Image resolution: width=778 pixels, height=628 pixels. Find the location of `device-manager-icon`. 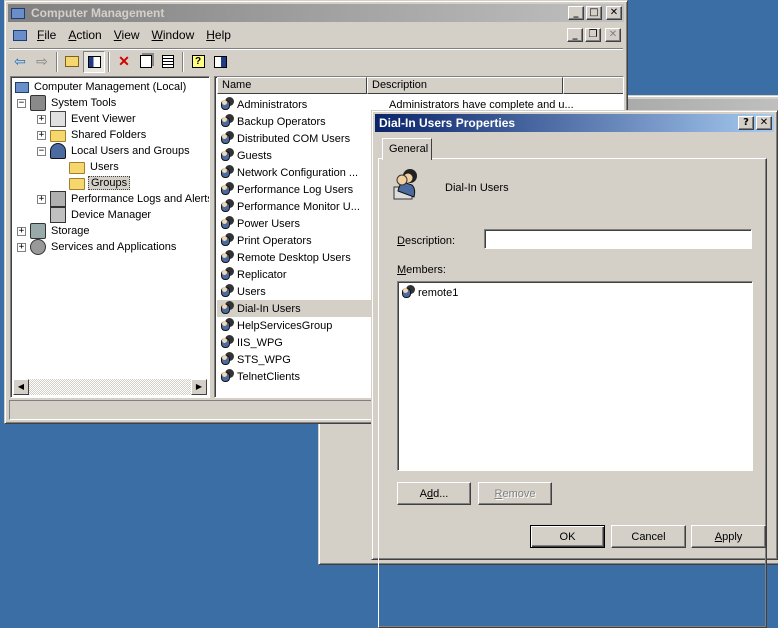

device-manager-icon is located at coordinates (58, 215).